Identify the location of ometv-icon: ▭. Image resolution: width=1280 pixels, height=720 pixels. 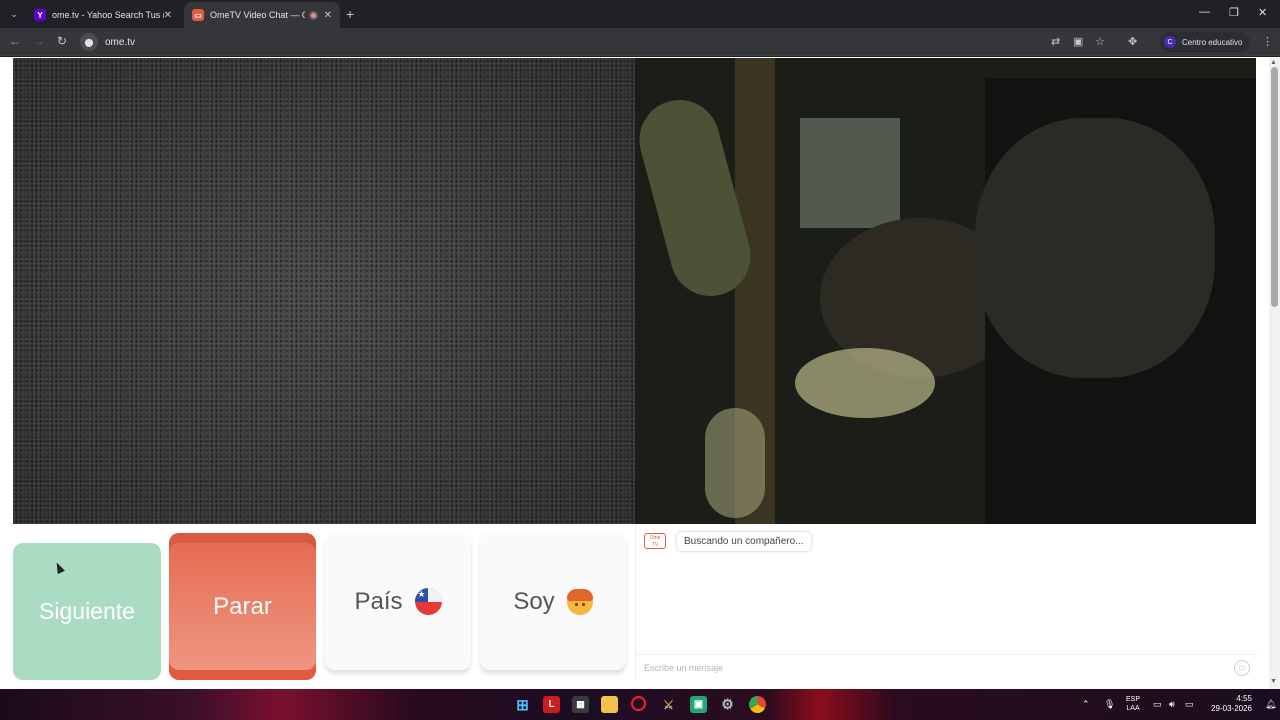
(198, 15).